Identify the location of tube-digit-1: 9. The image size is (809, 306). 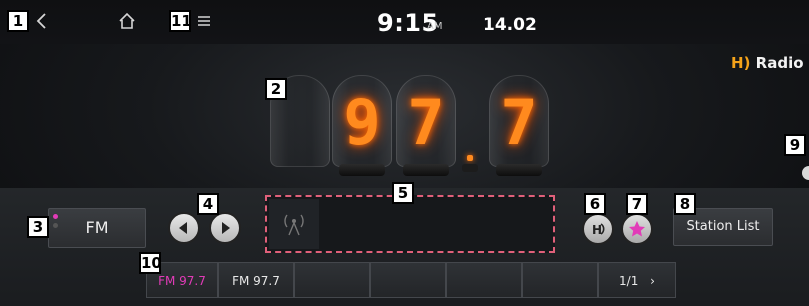
(362, 125).